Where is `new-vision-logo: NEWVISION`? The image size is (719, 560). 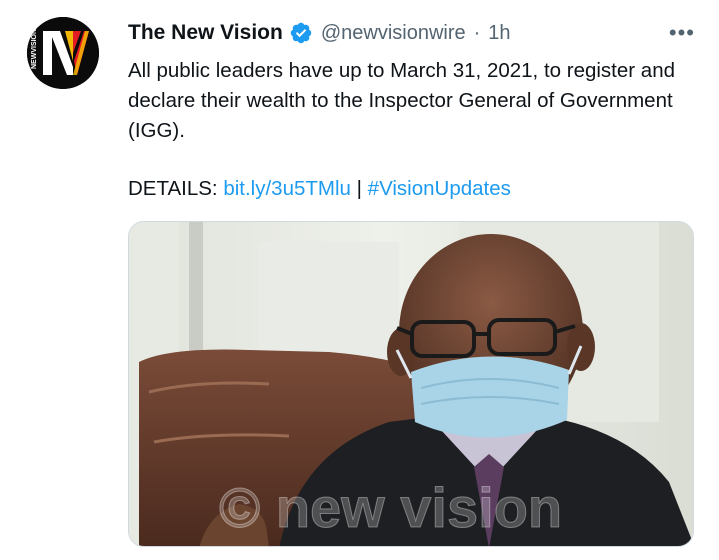
new-vision-logo: NEWVISION is located at coordinates (63, 53).